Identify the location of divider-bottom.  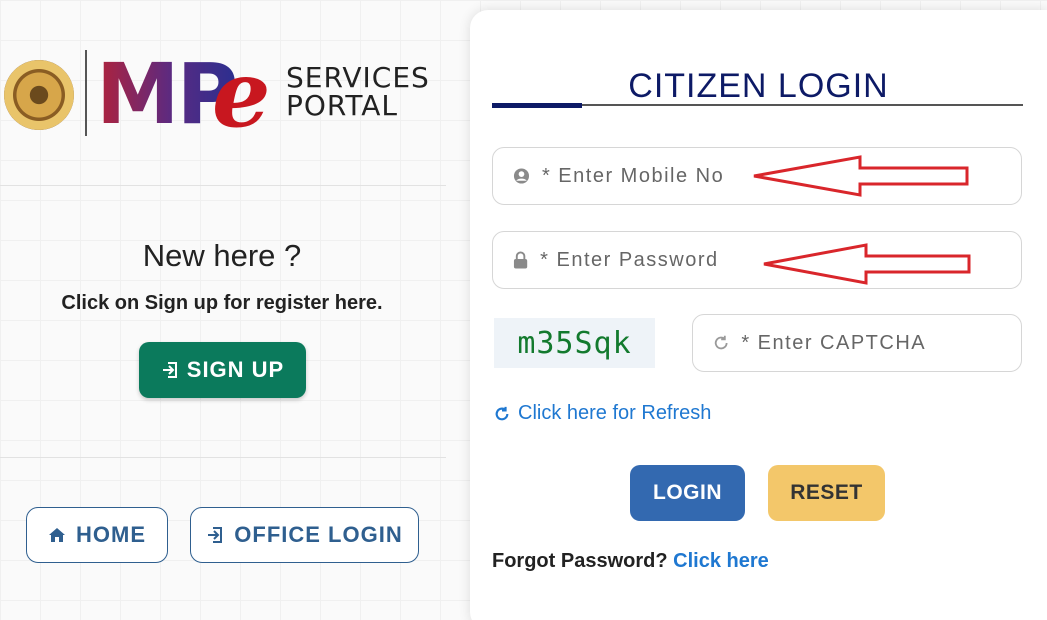
(223, 457).